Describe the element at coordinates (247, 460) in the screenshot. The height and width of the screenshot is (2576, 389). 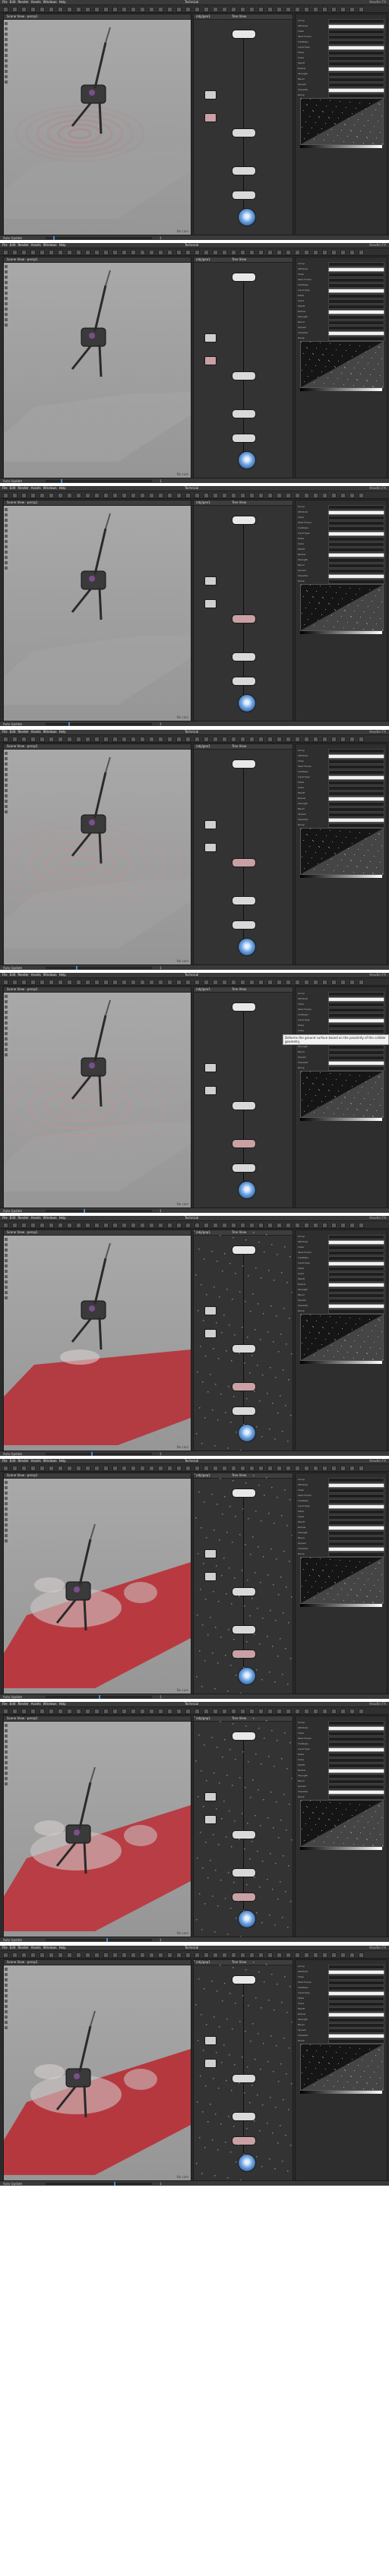
I see `display-sphere-node` at that location.